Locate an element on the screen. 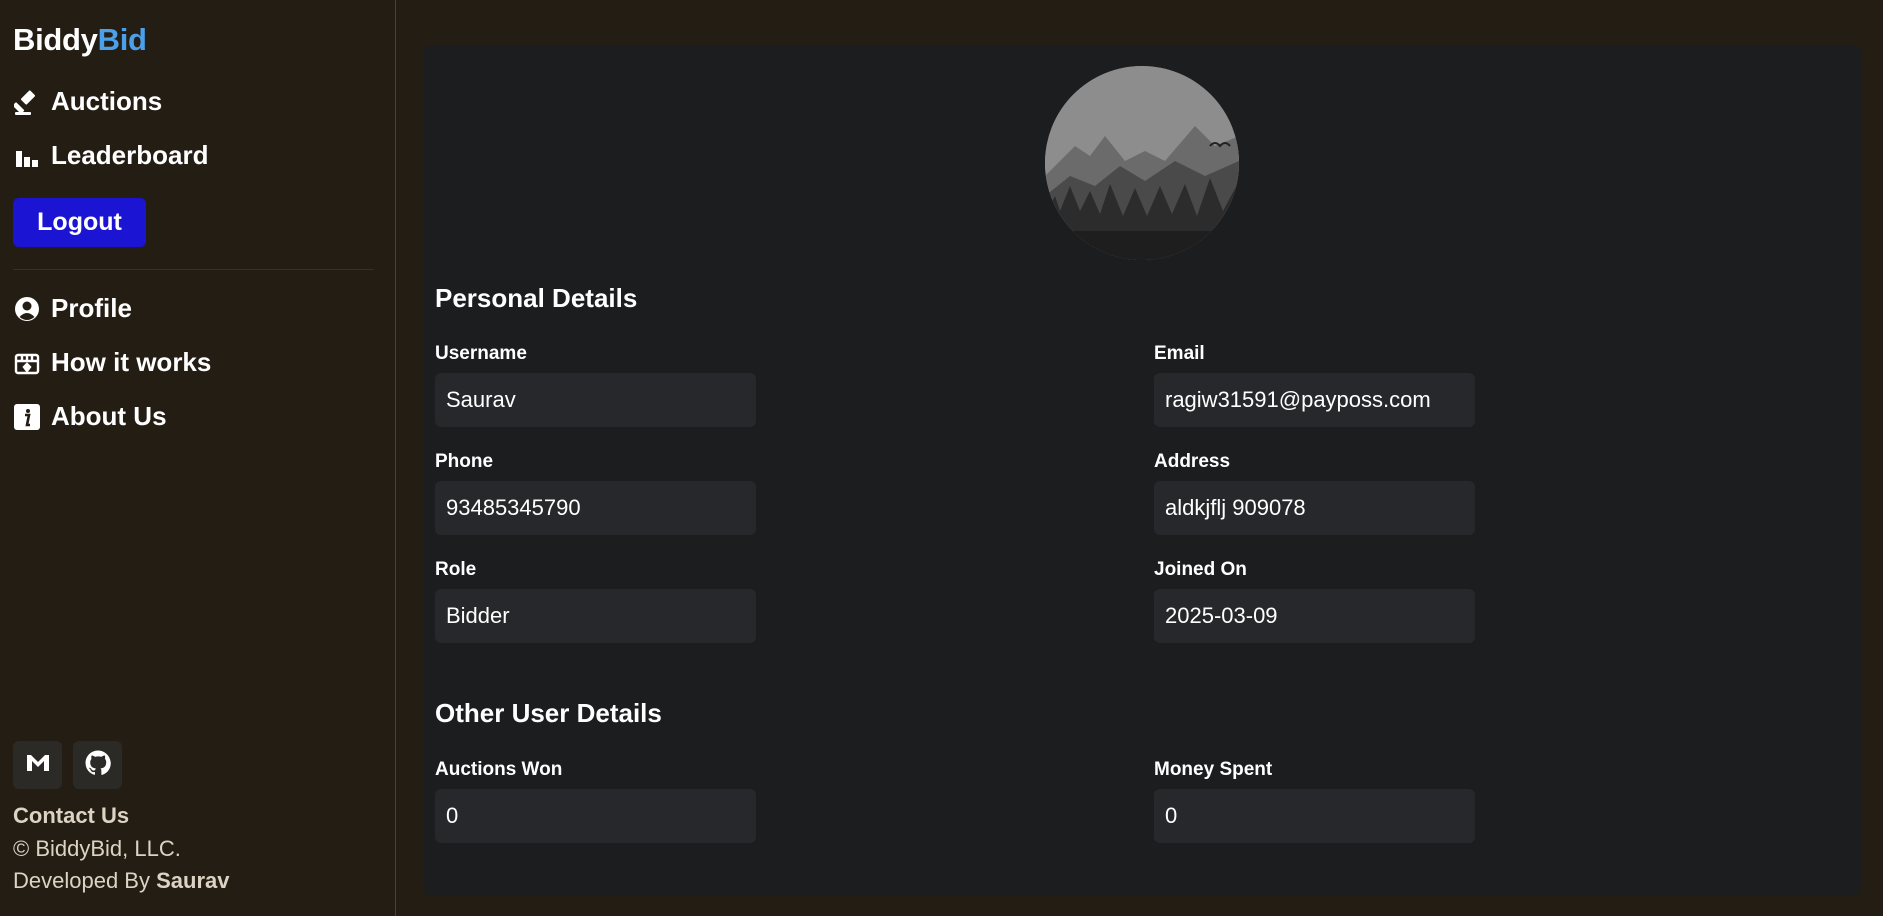 This screenshot has width=1883, height=916. brand-part-2: Bid is located at coordinates (122, 39).